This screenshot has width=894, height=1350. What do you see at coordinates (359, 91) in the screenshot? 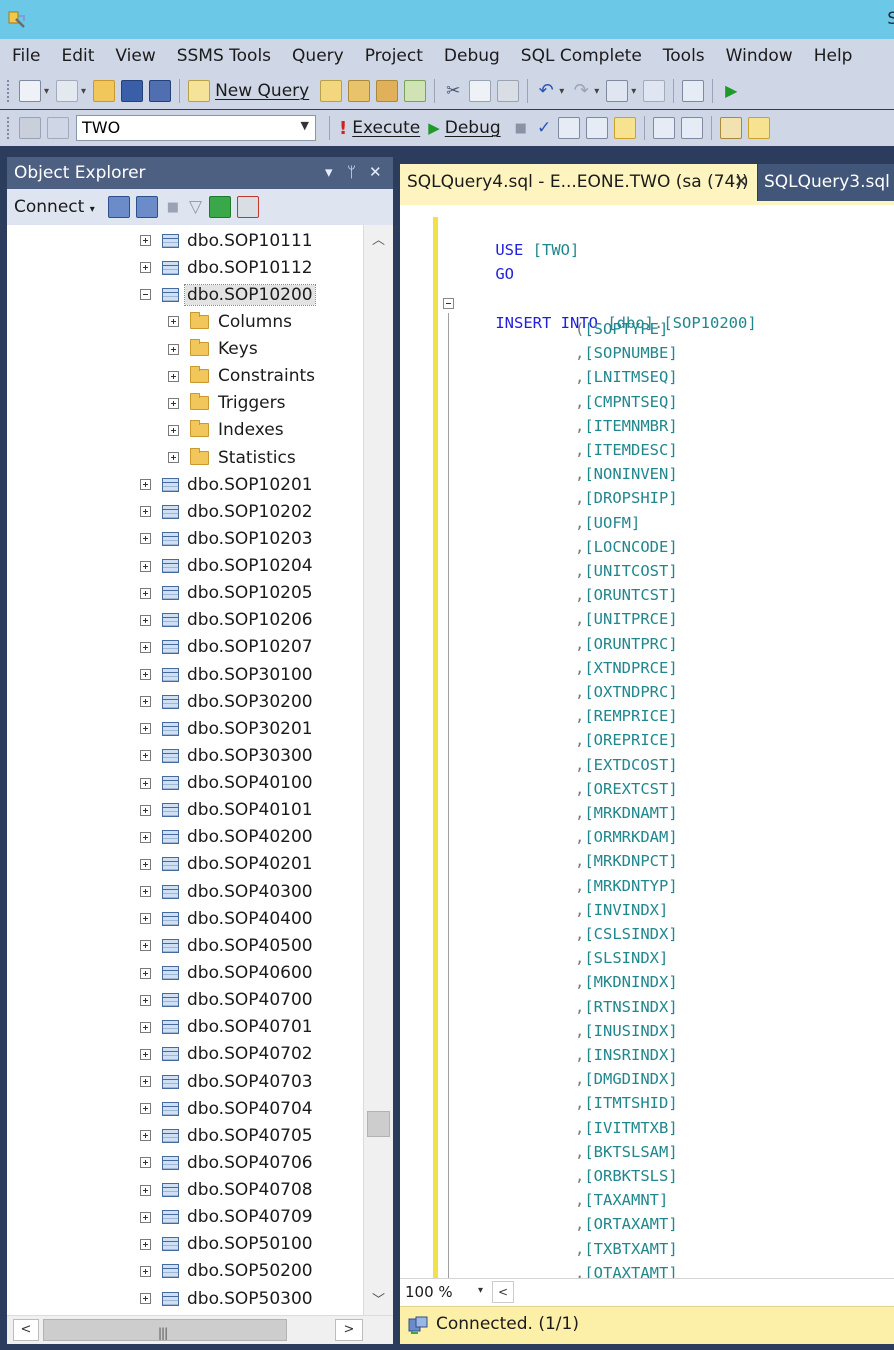
I see `mdx-query-icon` at bounding box center [359, 91].